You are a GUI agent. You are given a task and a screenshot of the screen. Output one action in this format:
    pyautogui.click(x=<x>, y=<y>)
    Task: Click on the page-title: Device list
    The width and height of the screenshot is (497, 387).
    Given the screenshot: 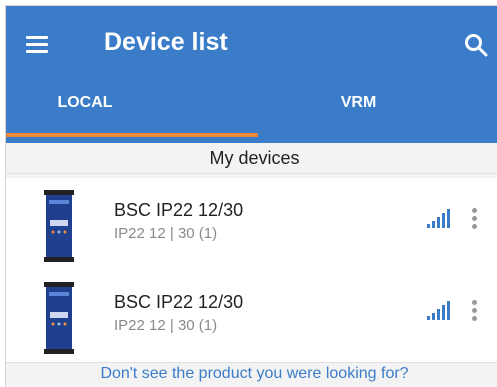 What is the action you would take?
    pyautogui.click(x=166, y=42)
    